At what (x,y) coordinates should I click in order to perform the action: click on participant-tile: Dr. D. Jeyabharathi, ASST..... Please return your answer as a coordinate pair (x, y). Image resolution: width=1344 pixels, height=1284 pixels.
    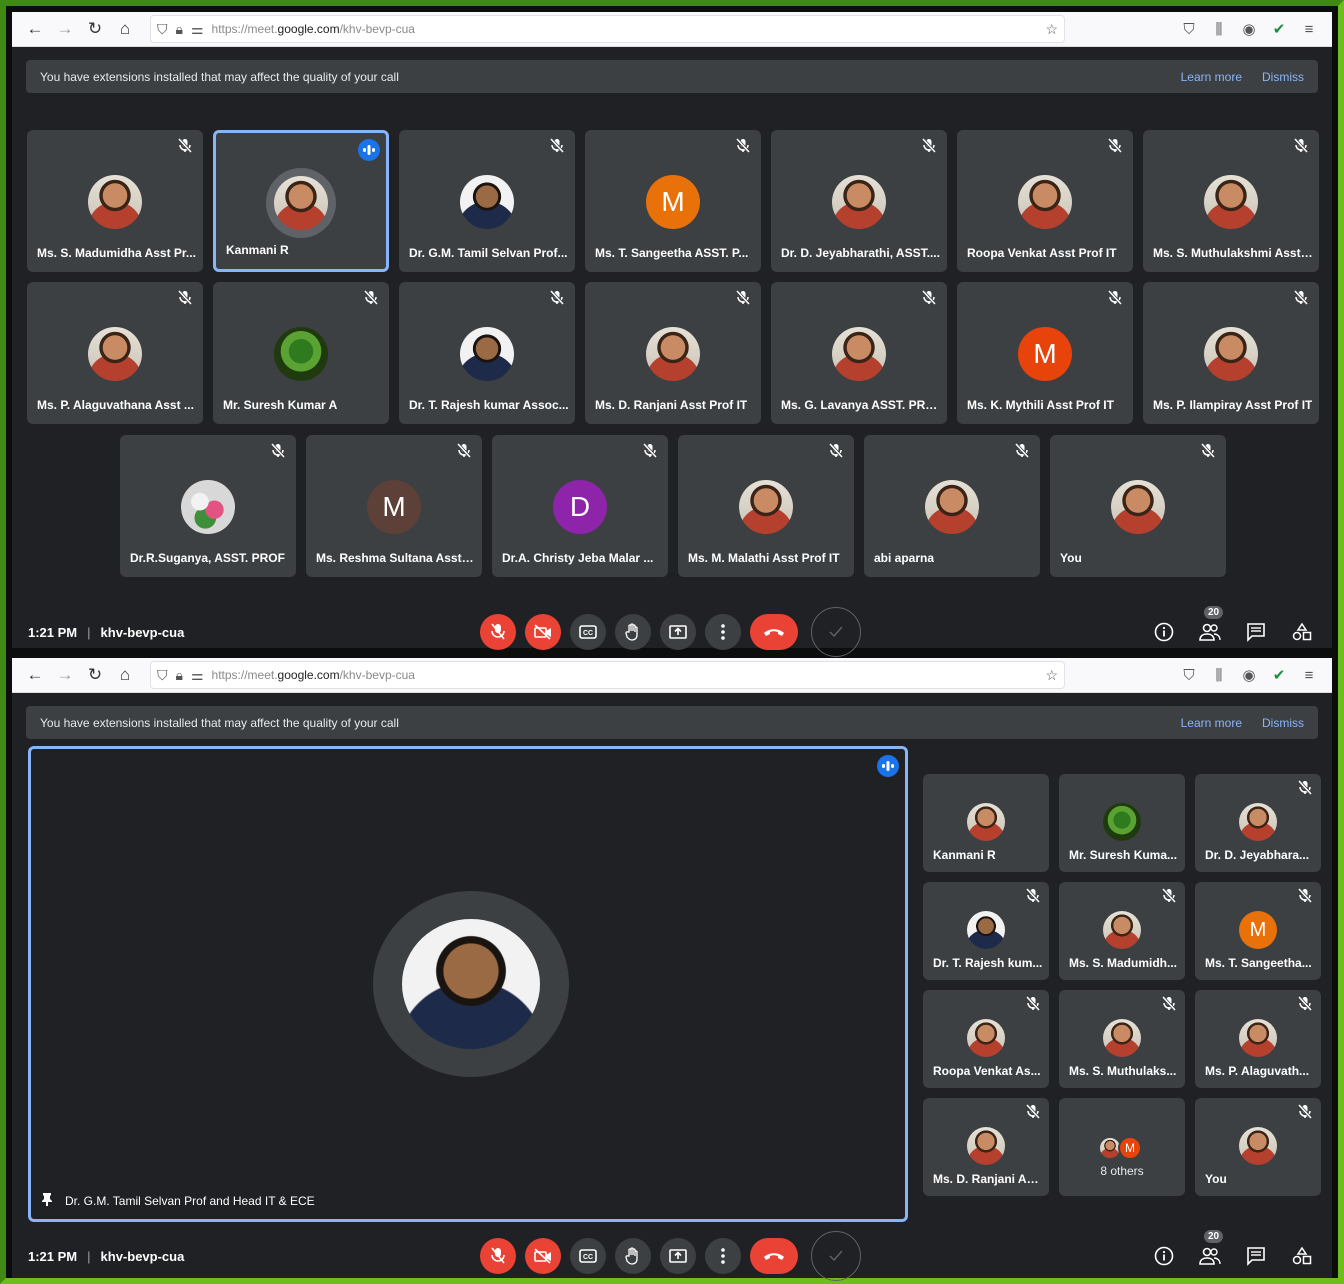
    Looking at the image, I should click on (859, 201).